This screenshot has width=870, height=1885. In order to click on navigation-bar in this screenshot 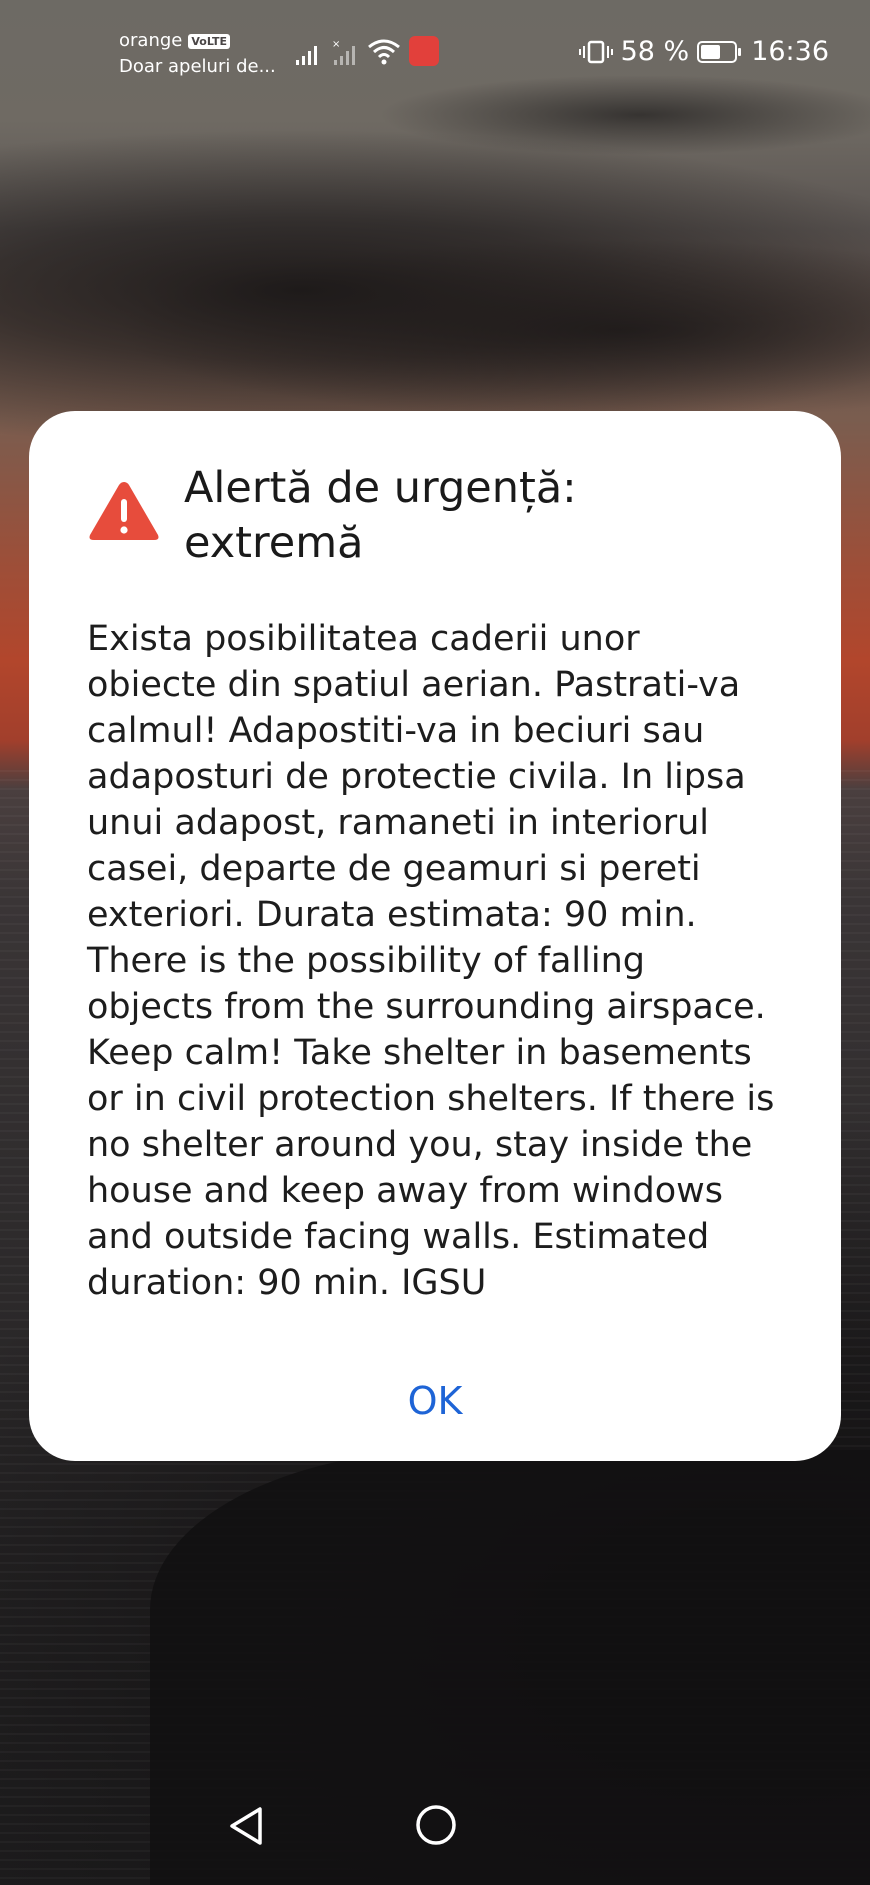, I will do `click(435, 1837)`.